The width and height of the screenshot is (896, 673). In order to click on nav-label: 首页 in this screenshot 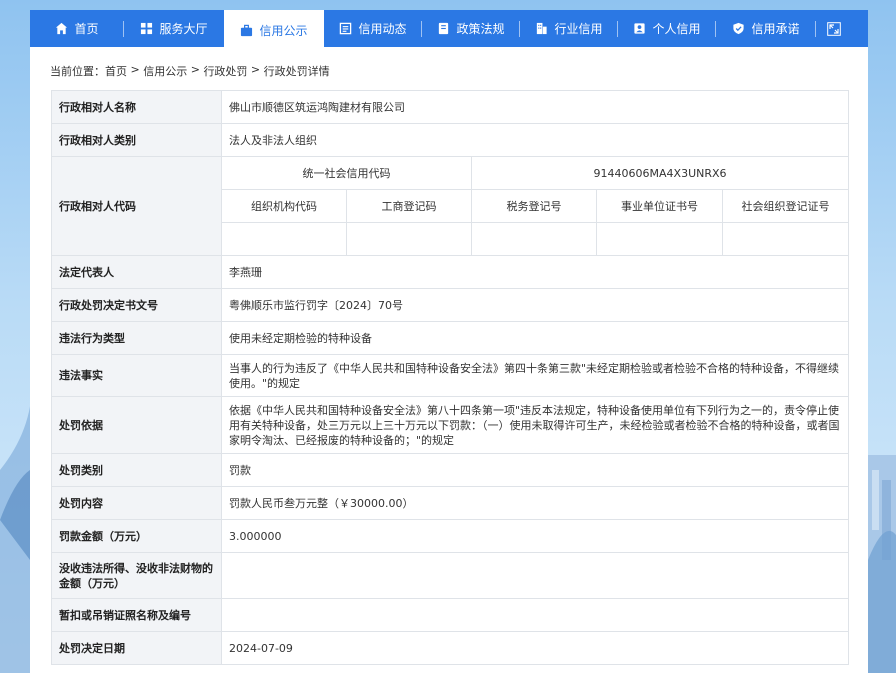, I will do `click(86, 29)`.